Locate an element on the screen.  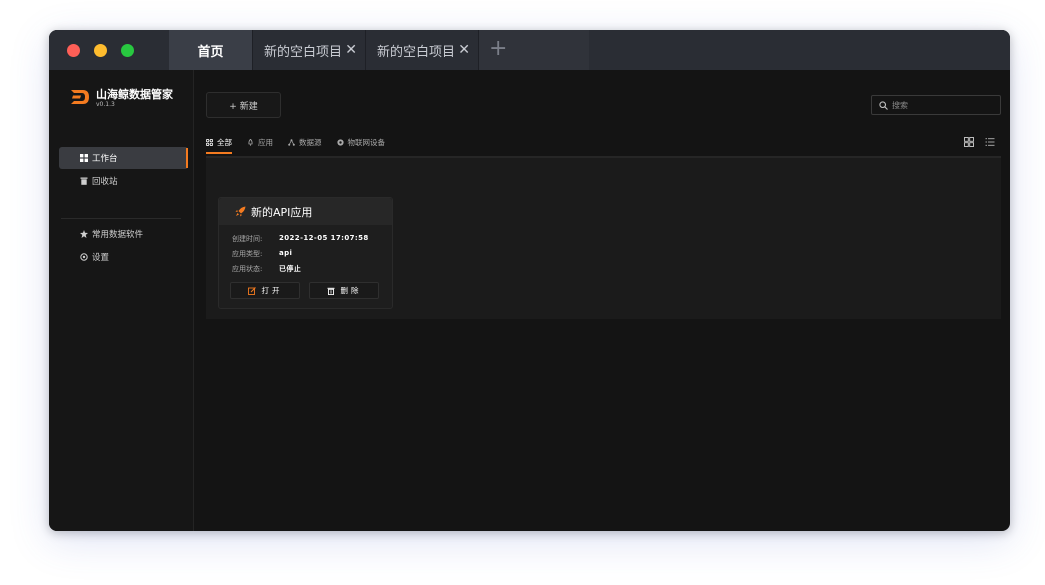
card-row-created: 创建时间: 2022-12-05 17:07:58 is located at coordinates (300, 239).